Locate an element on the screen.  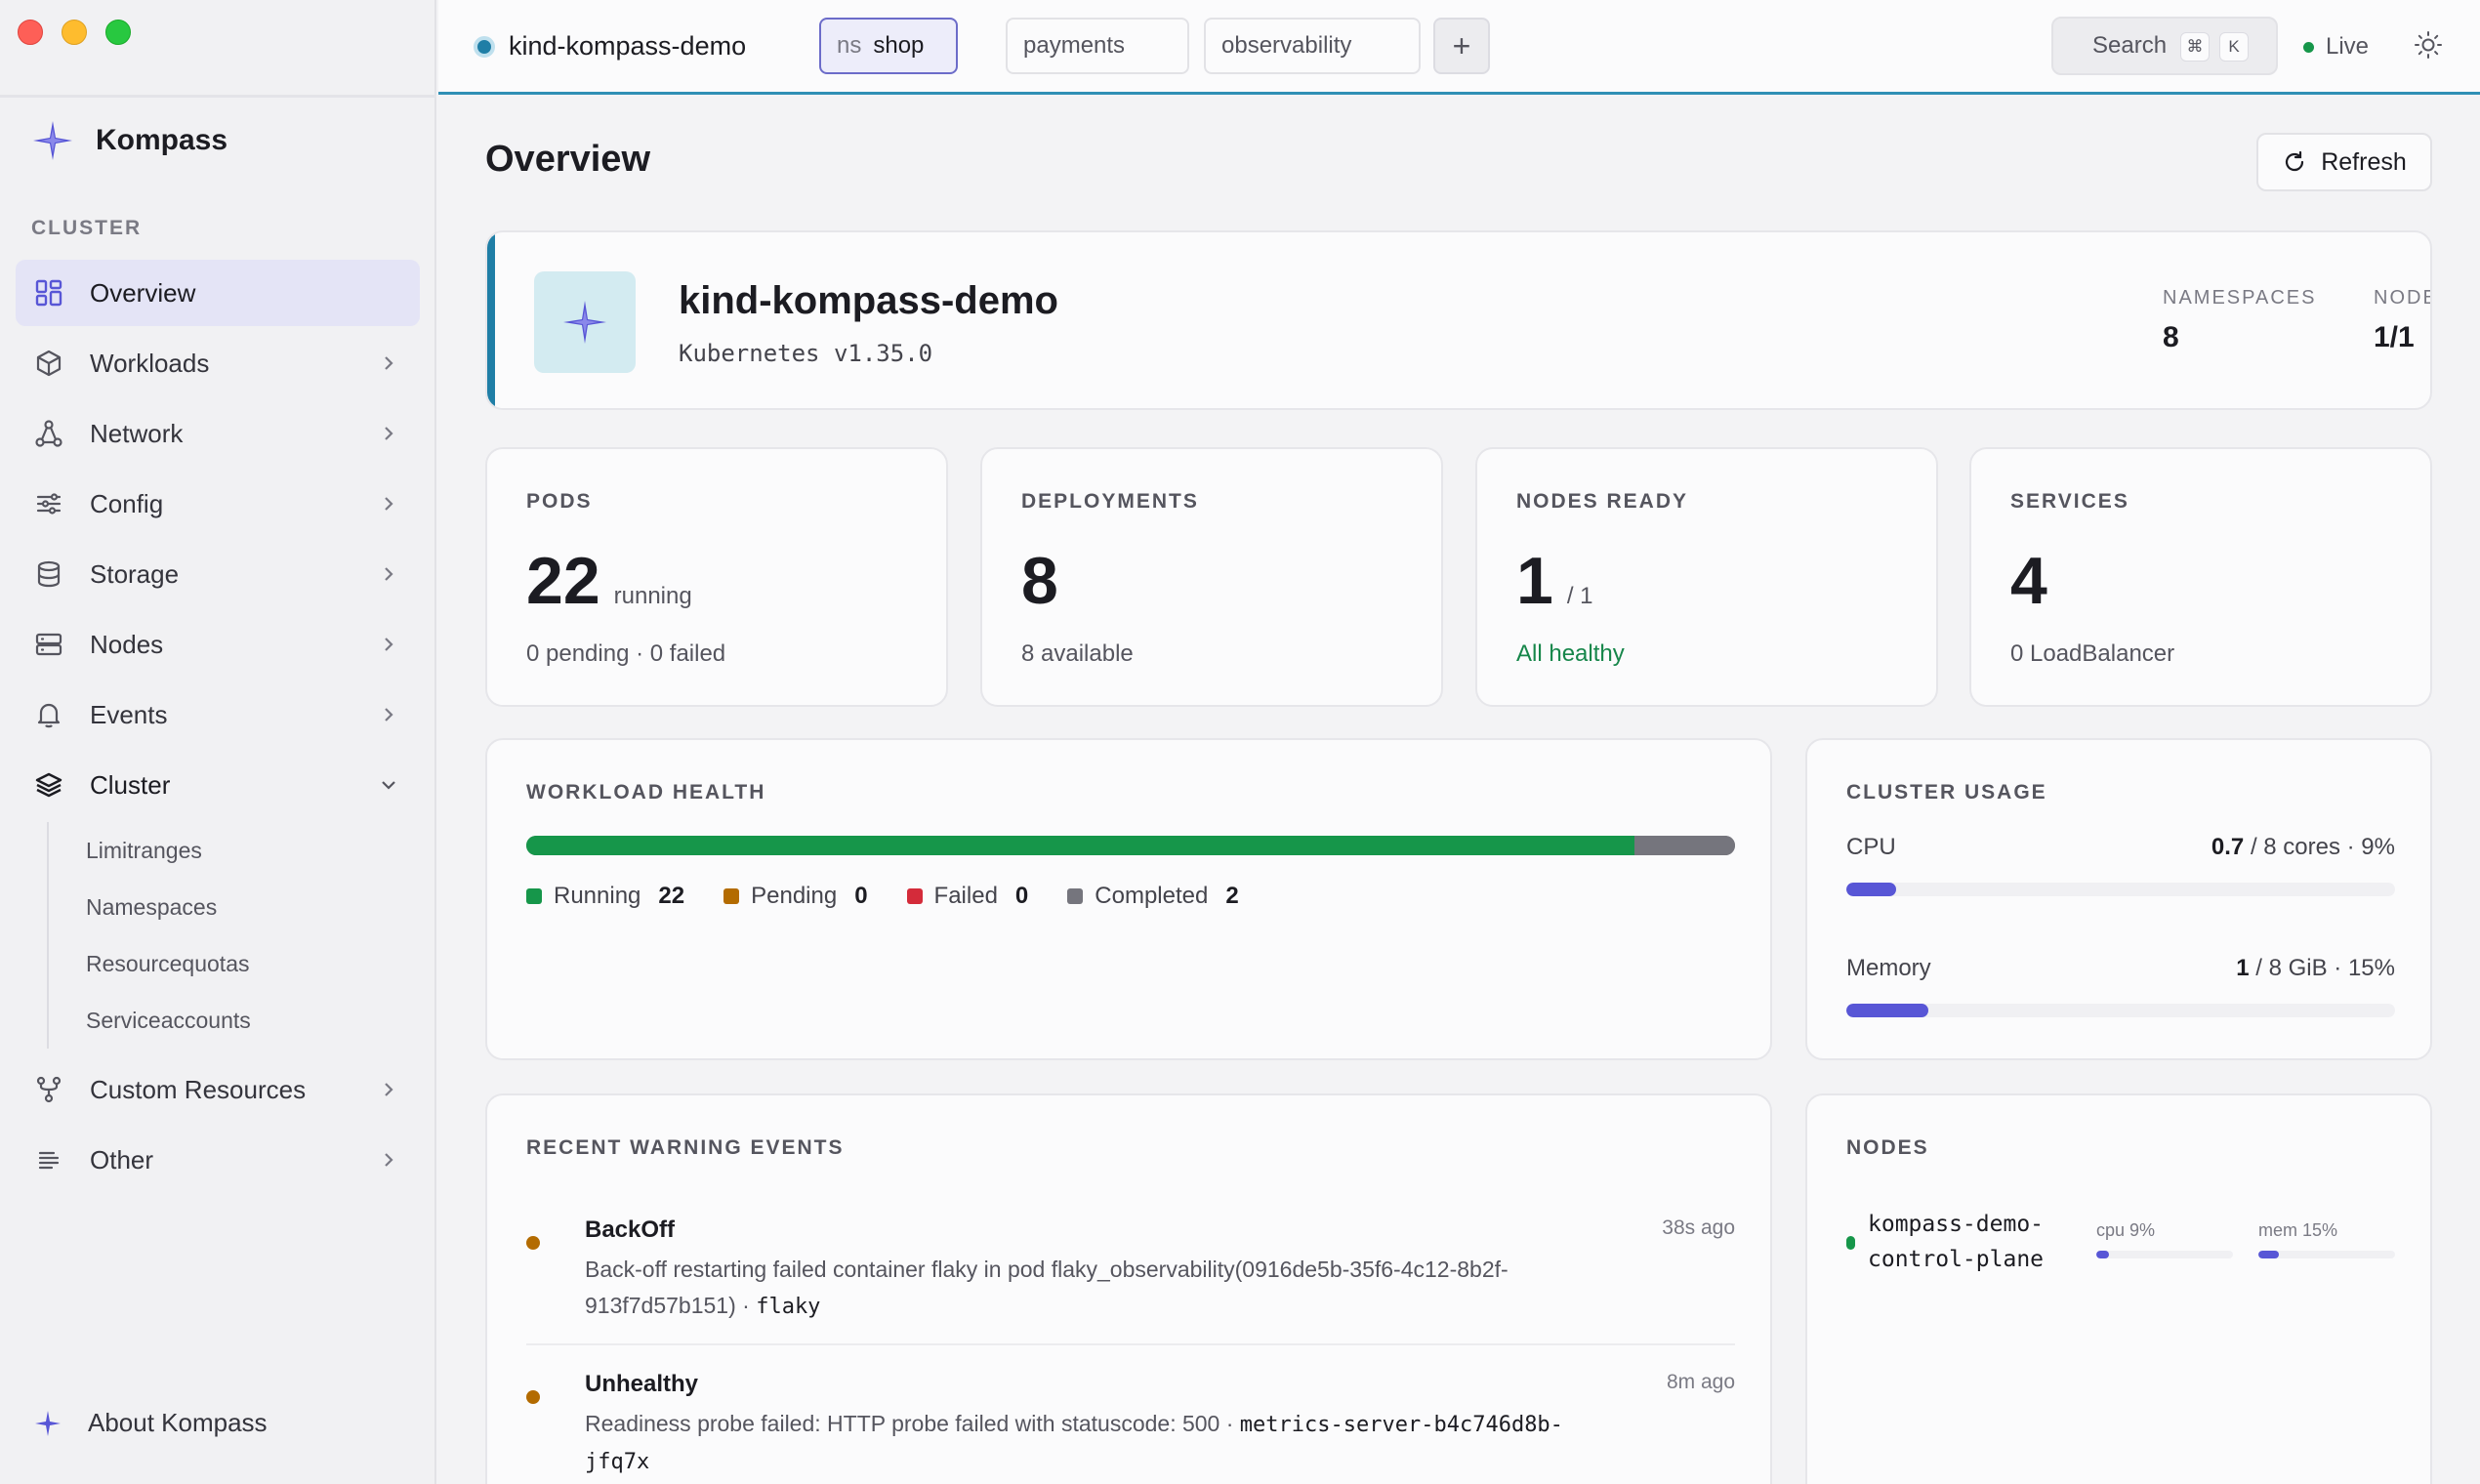
cube-icon is located at coordinates (48, 364).